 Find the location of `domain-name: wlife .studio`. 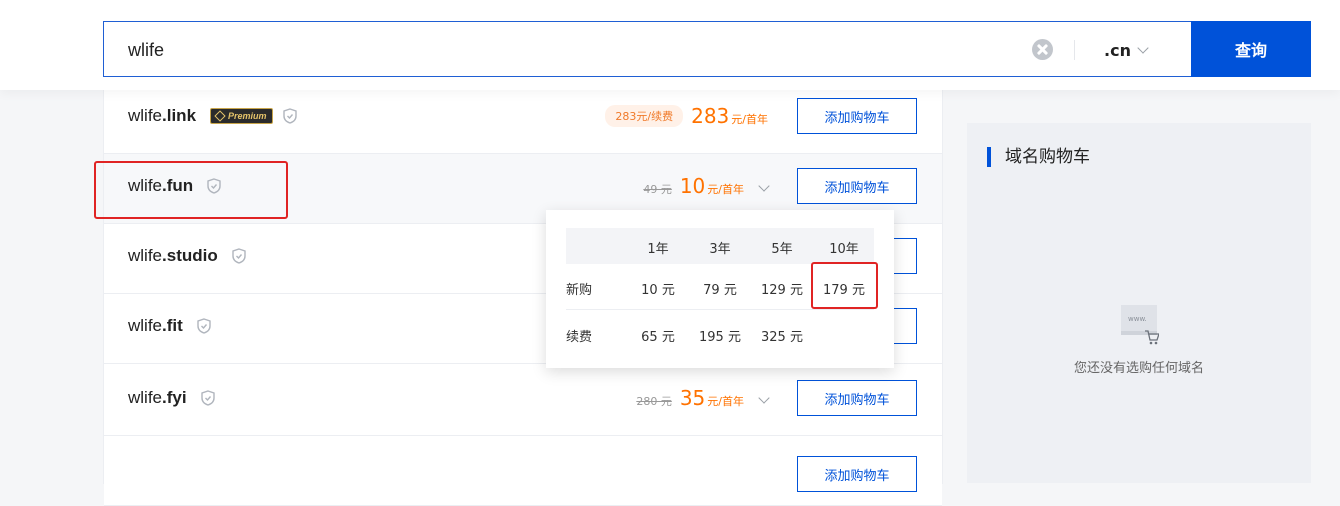

domain-name: wlife .studio is located at coordinates (187, 256).